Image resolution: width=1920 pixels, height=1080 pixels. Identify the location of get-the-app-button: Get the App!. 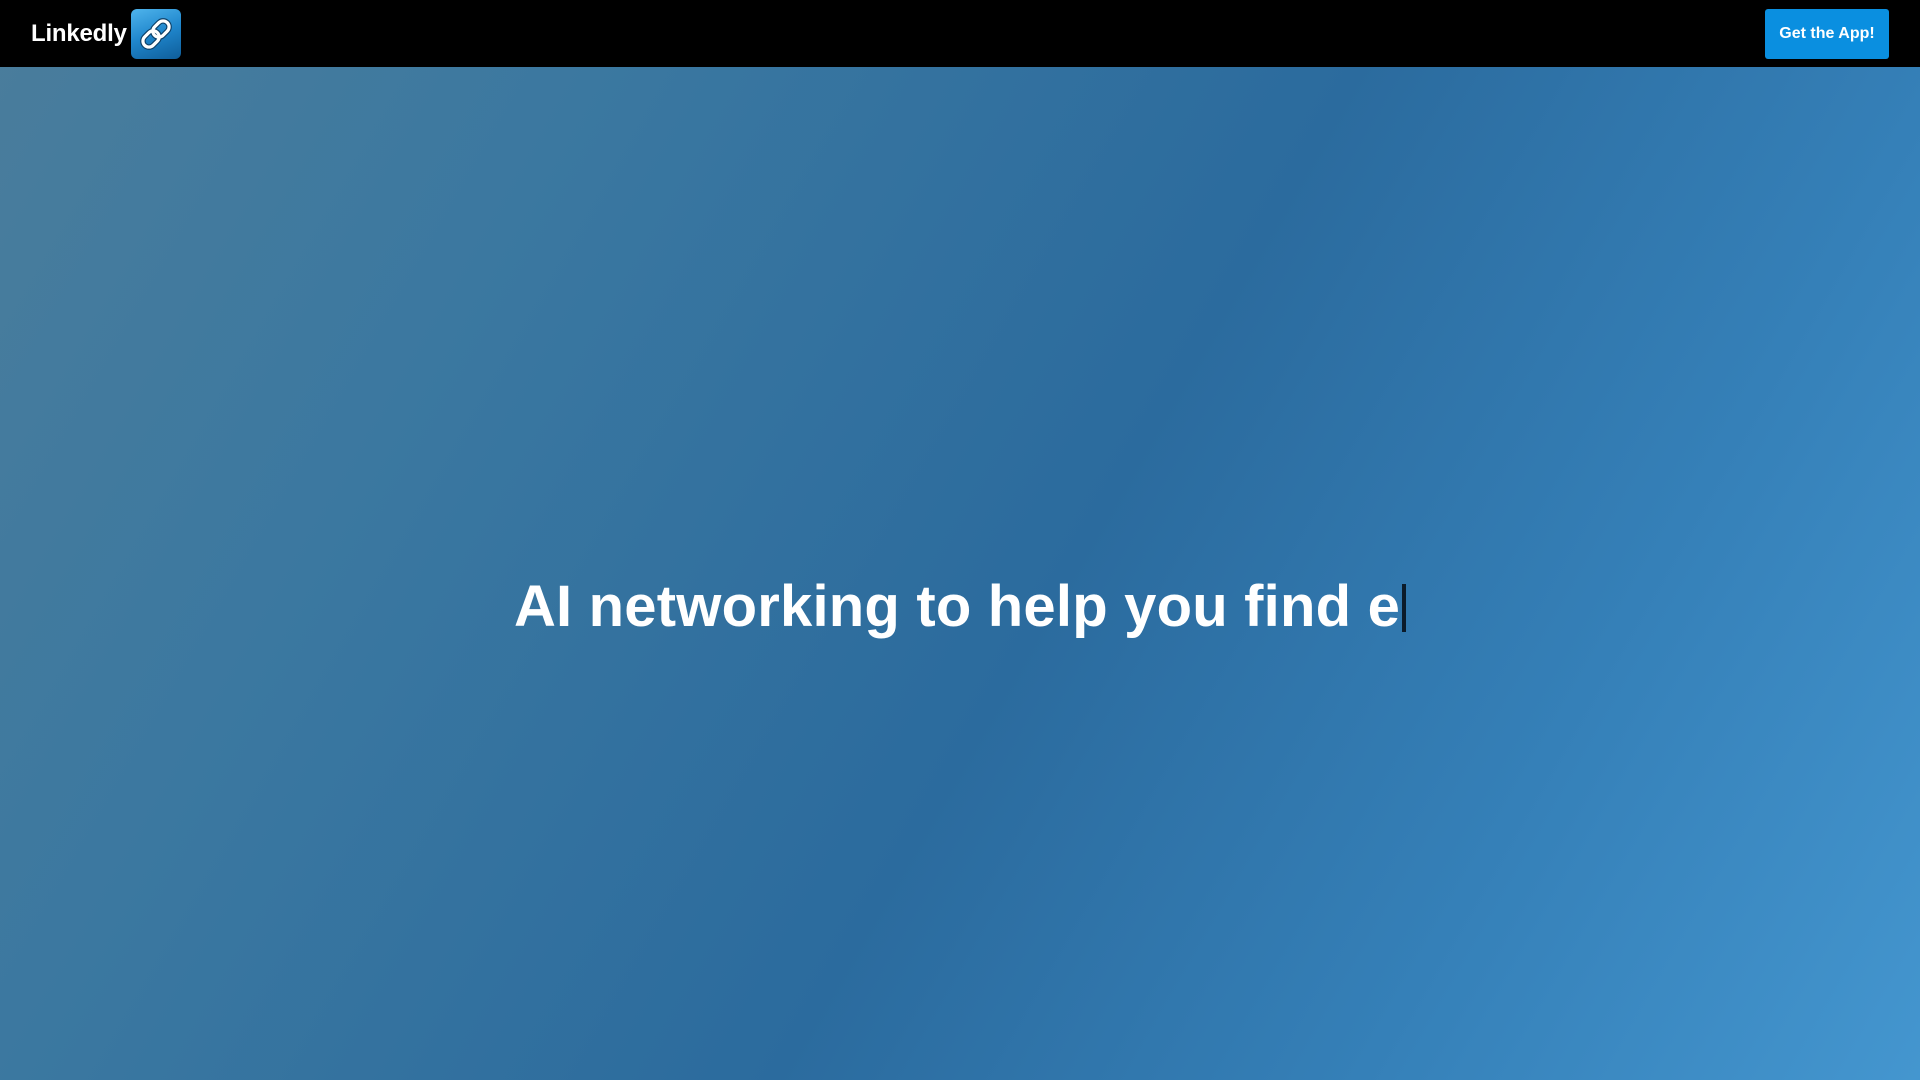
(1827, 34).